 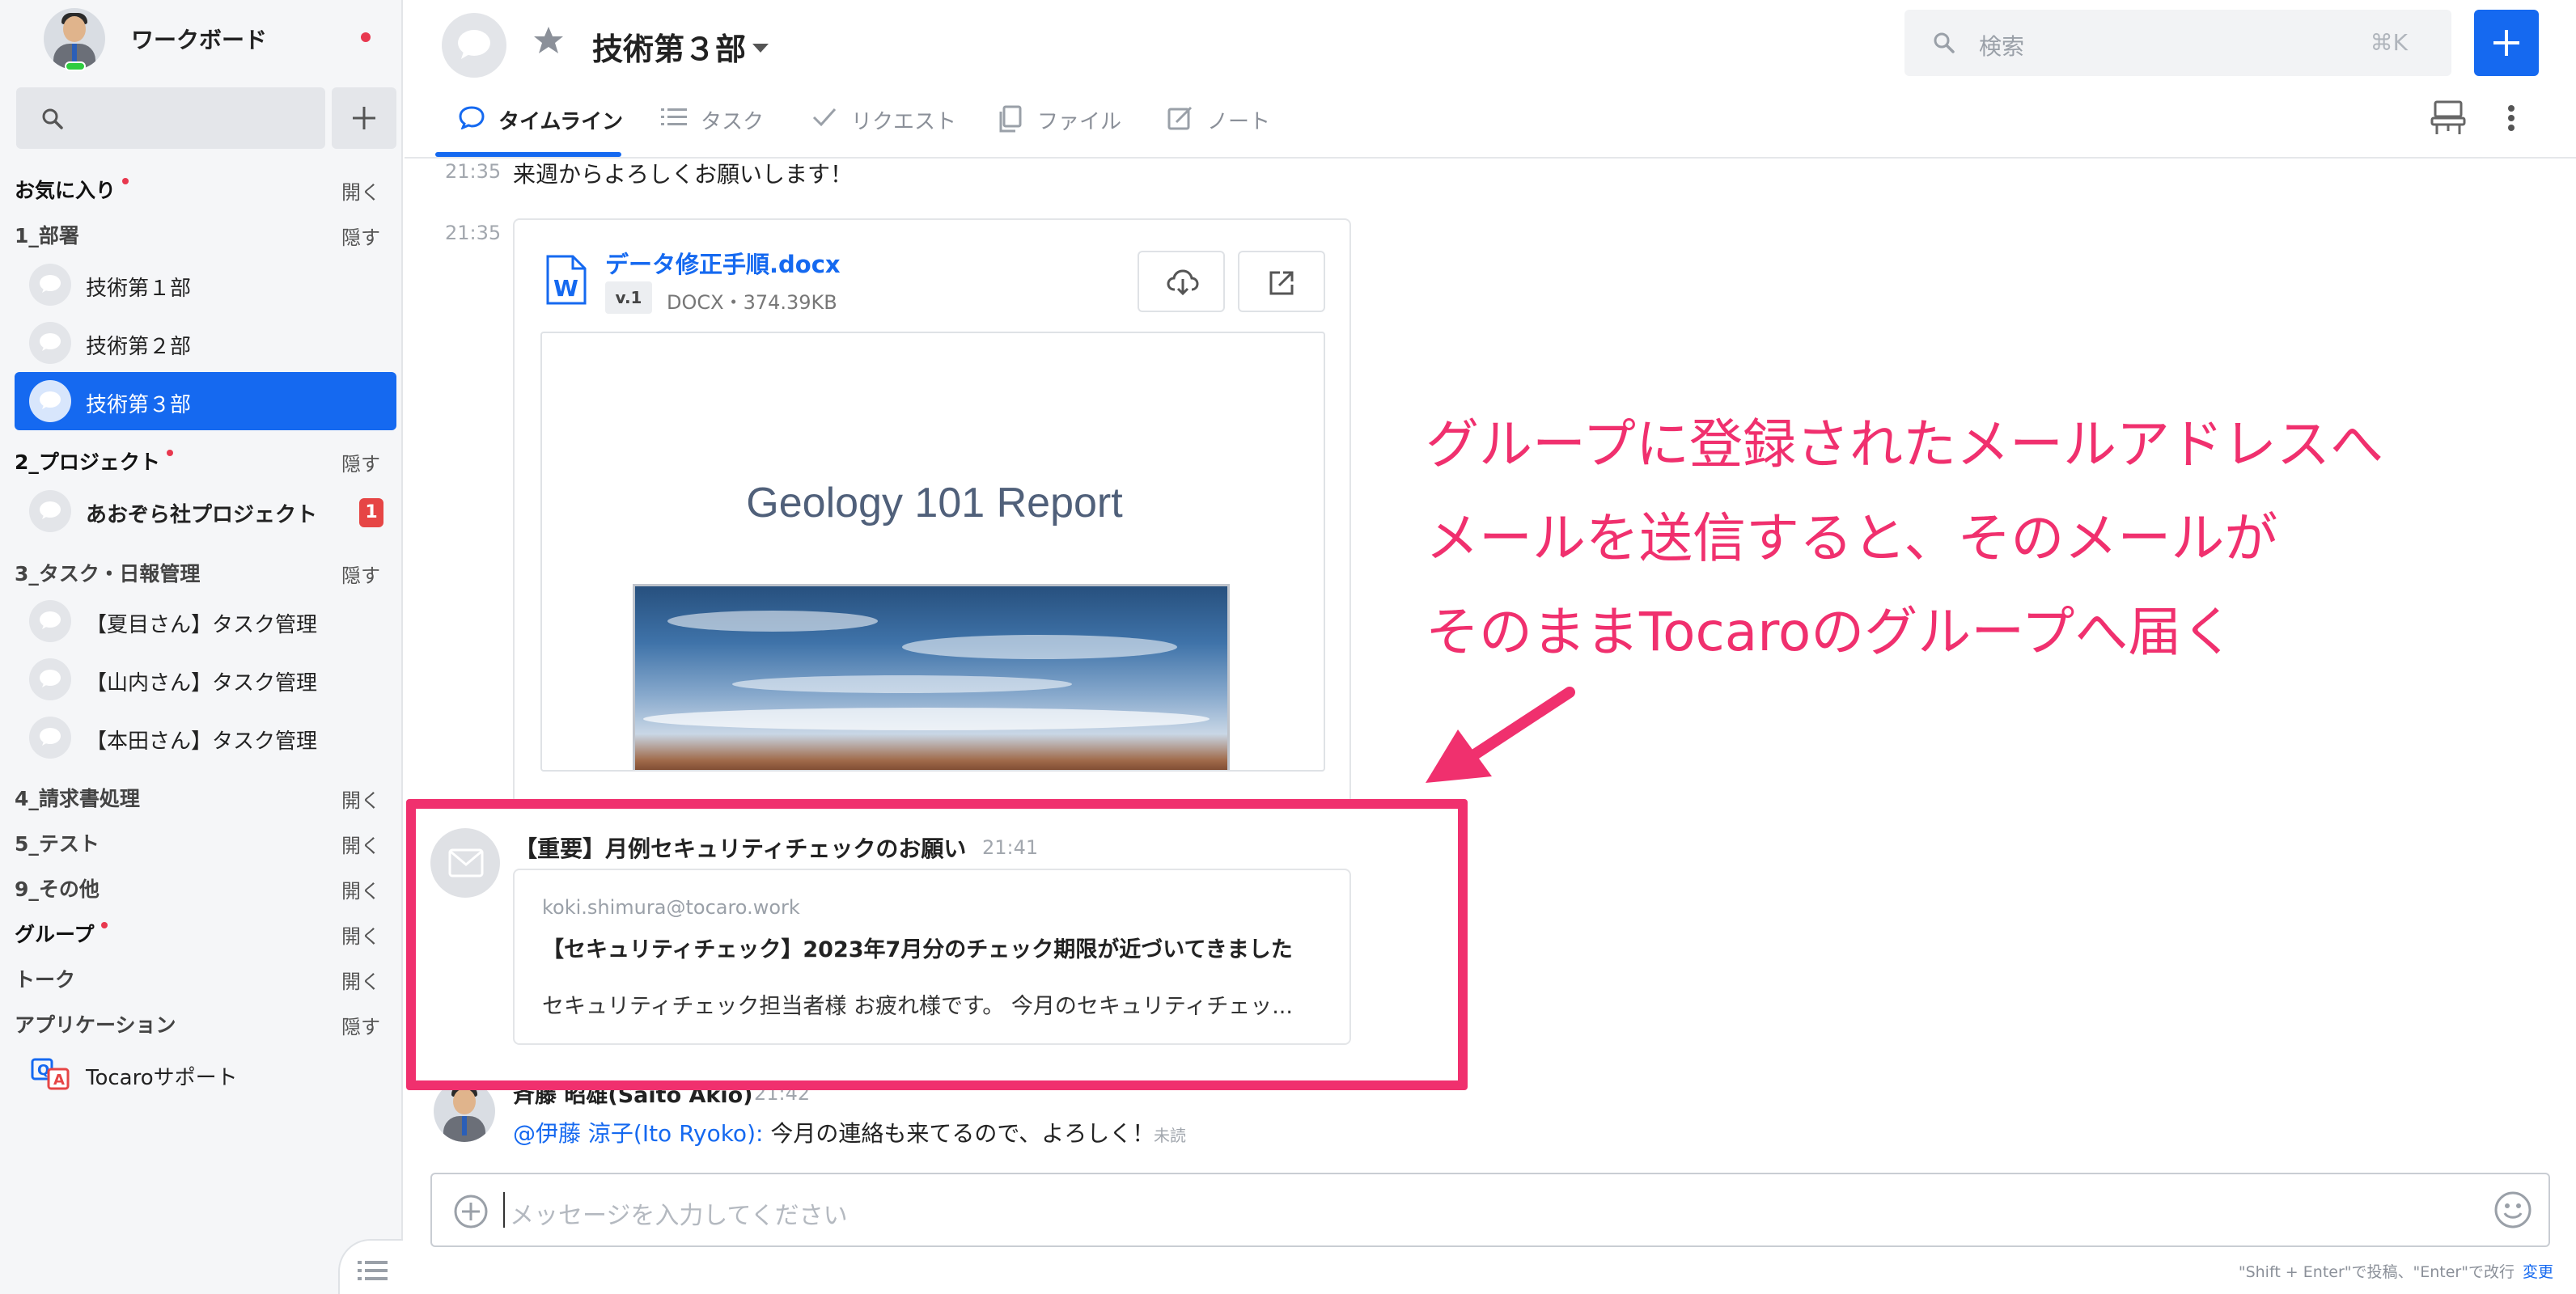 I want to click on emoji-icon, so click(x=2512, y=1209).